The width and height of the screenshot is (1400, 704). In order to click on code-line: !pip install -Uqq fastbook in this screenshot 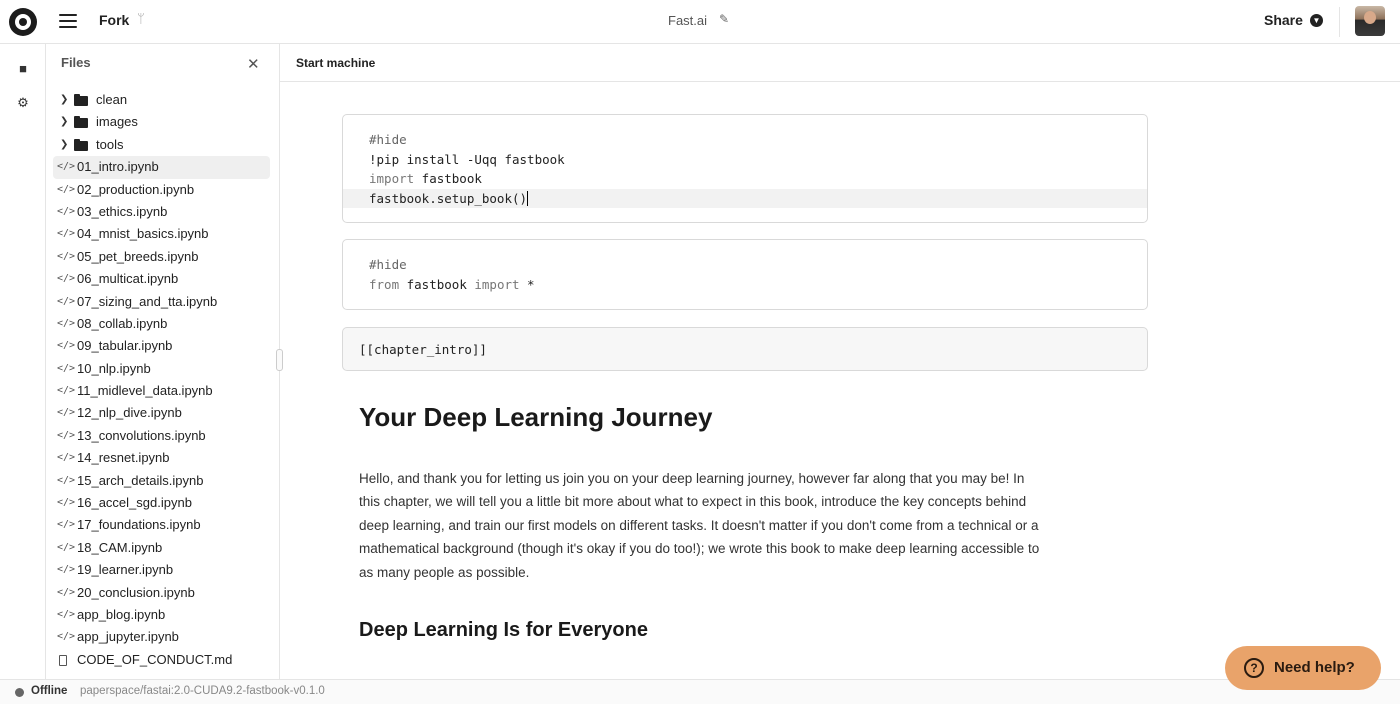, I will do `click(467, 159)`.